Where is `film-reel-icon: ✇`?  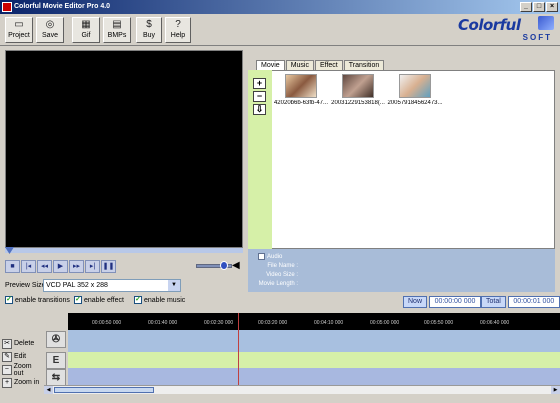
film-reel-icon: ✇ is located at coordinates (56, 339).